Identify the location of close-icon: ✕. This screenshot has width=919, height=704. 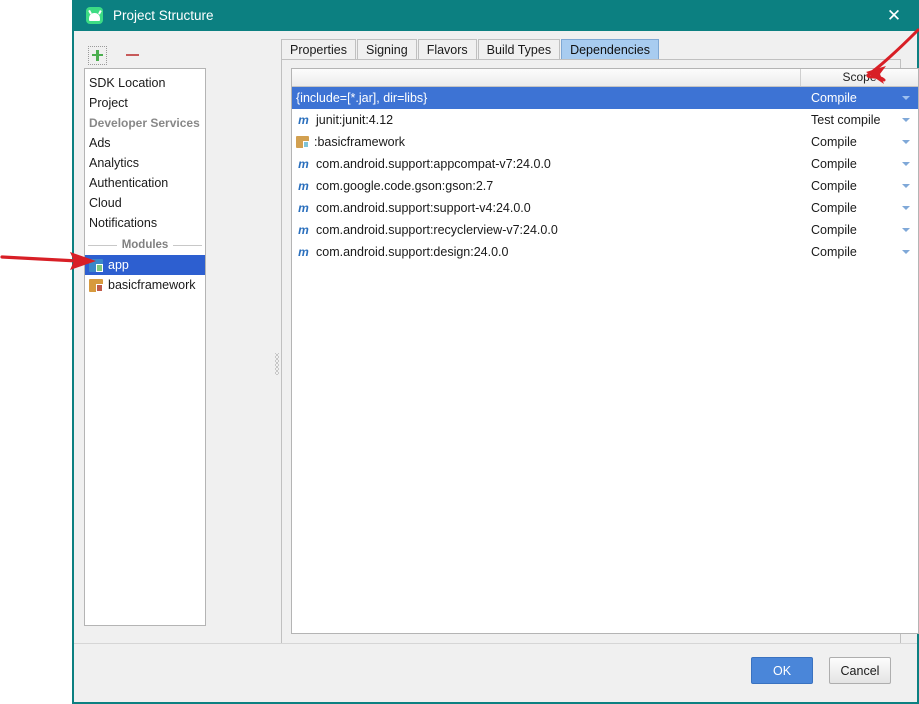
(894, 15).